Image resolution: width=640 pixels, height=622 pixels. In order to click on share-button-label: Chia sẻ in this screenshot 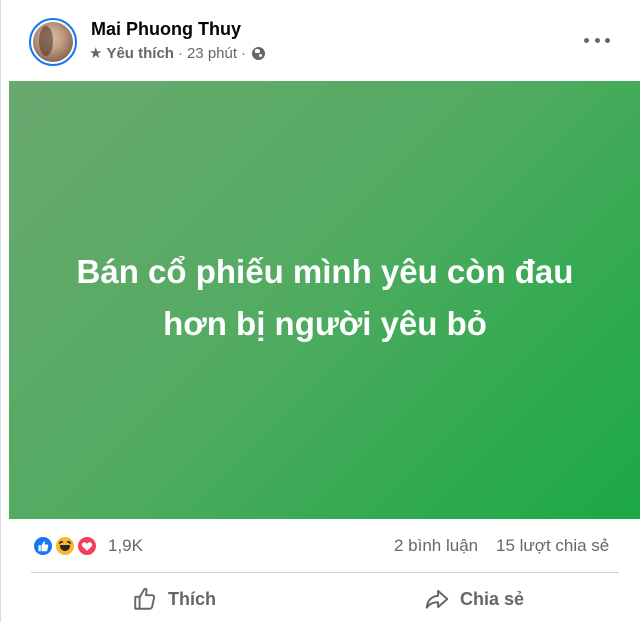, I will do `click(492, 598)`.